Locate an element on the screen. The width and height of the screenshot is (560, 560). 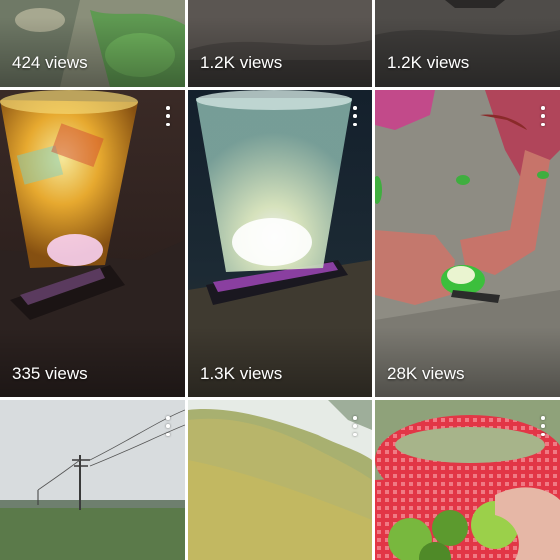
view-count: 335 views is located at coordinates (50, 373).